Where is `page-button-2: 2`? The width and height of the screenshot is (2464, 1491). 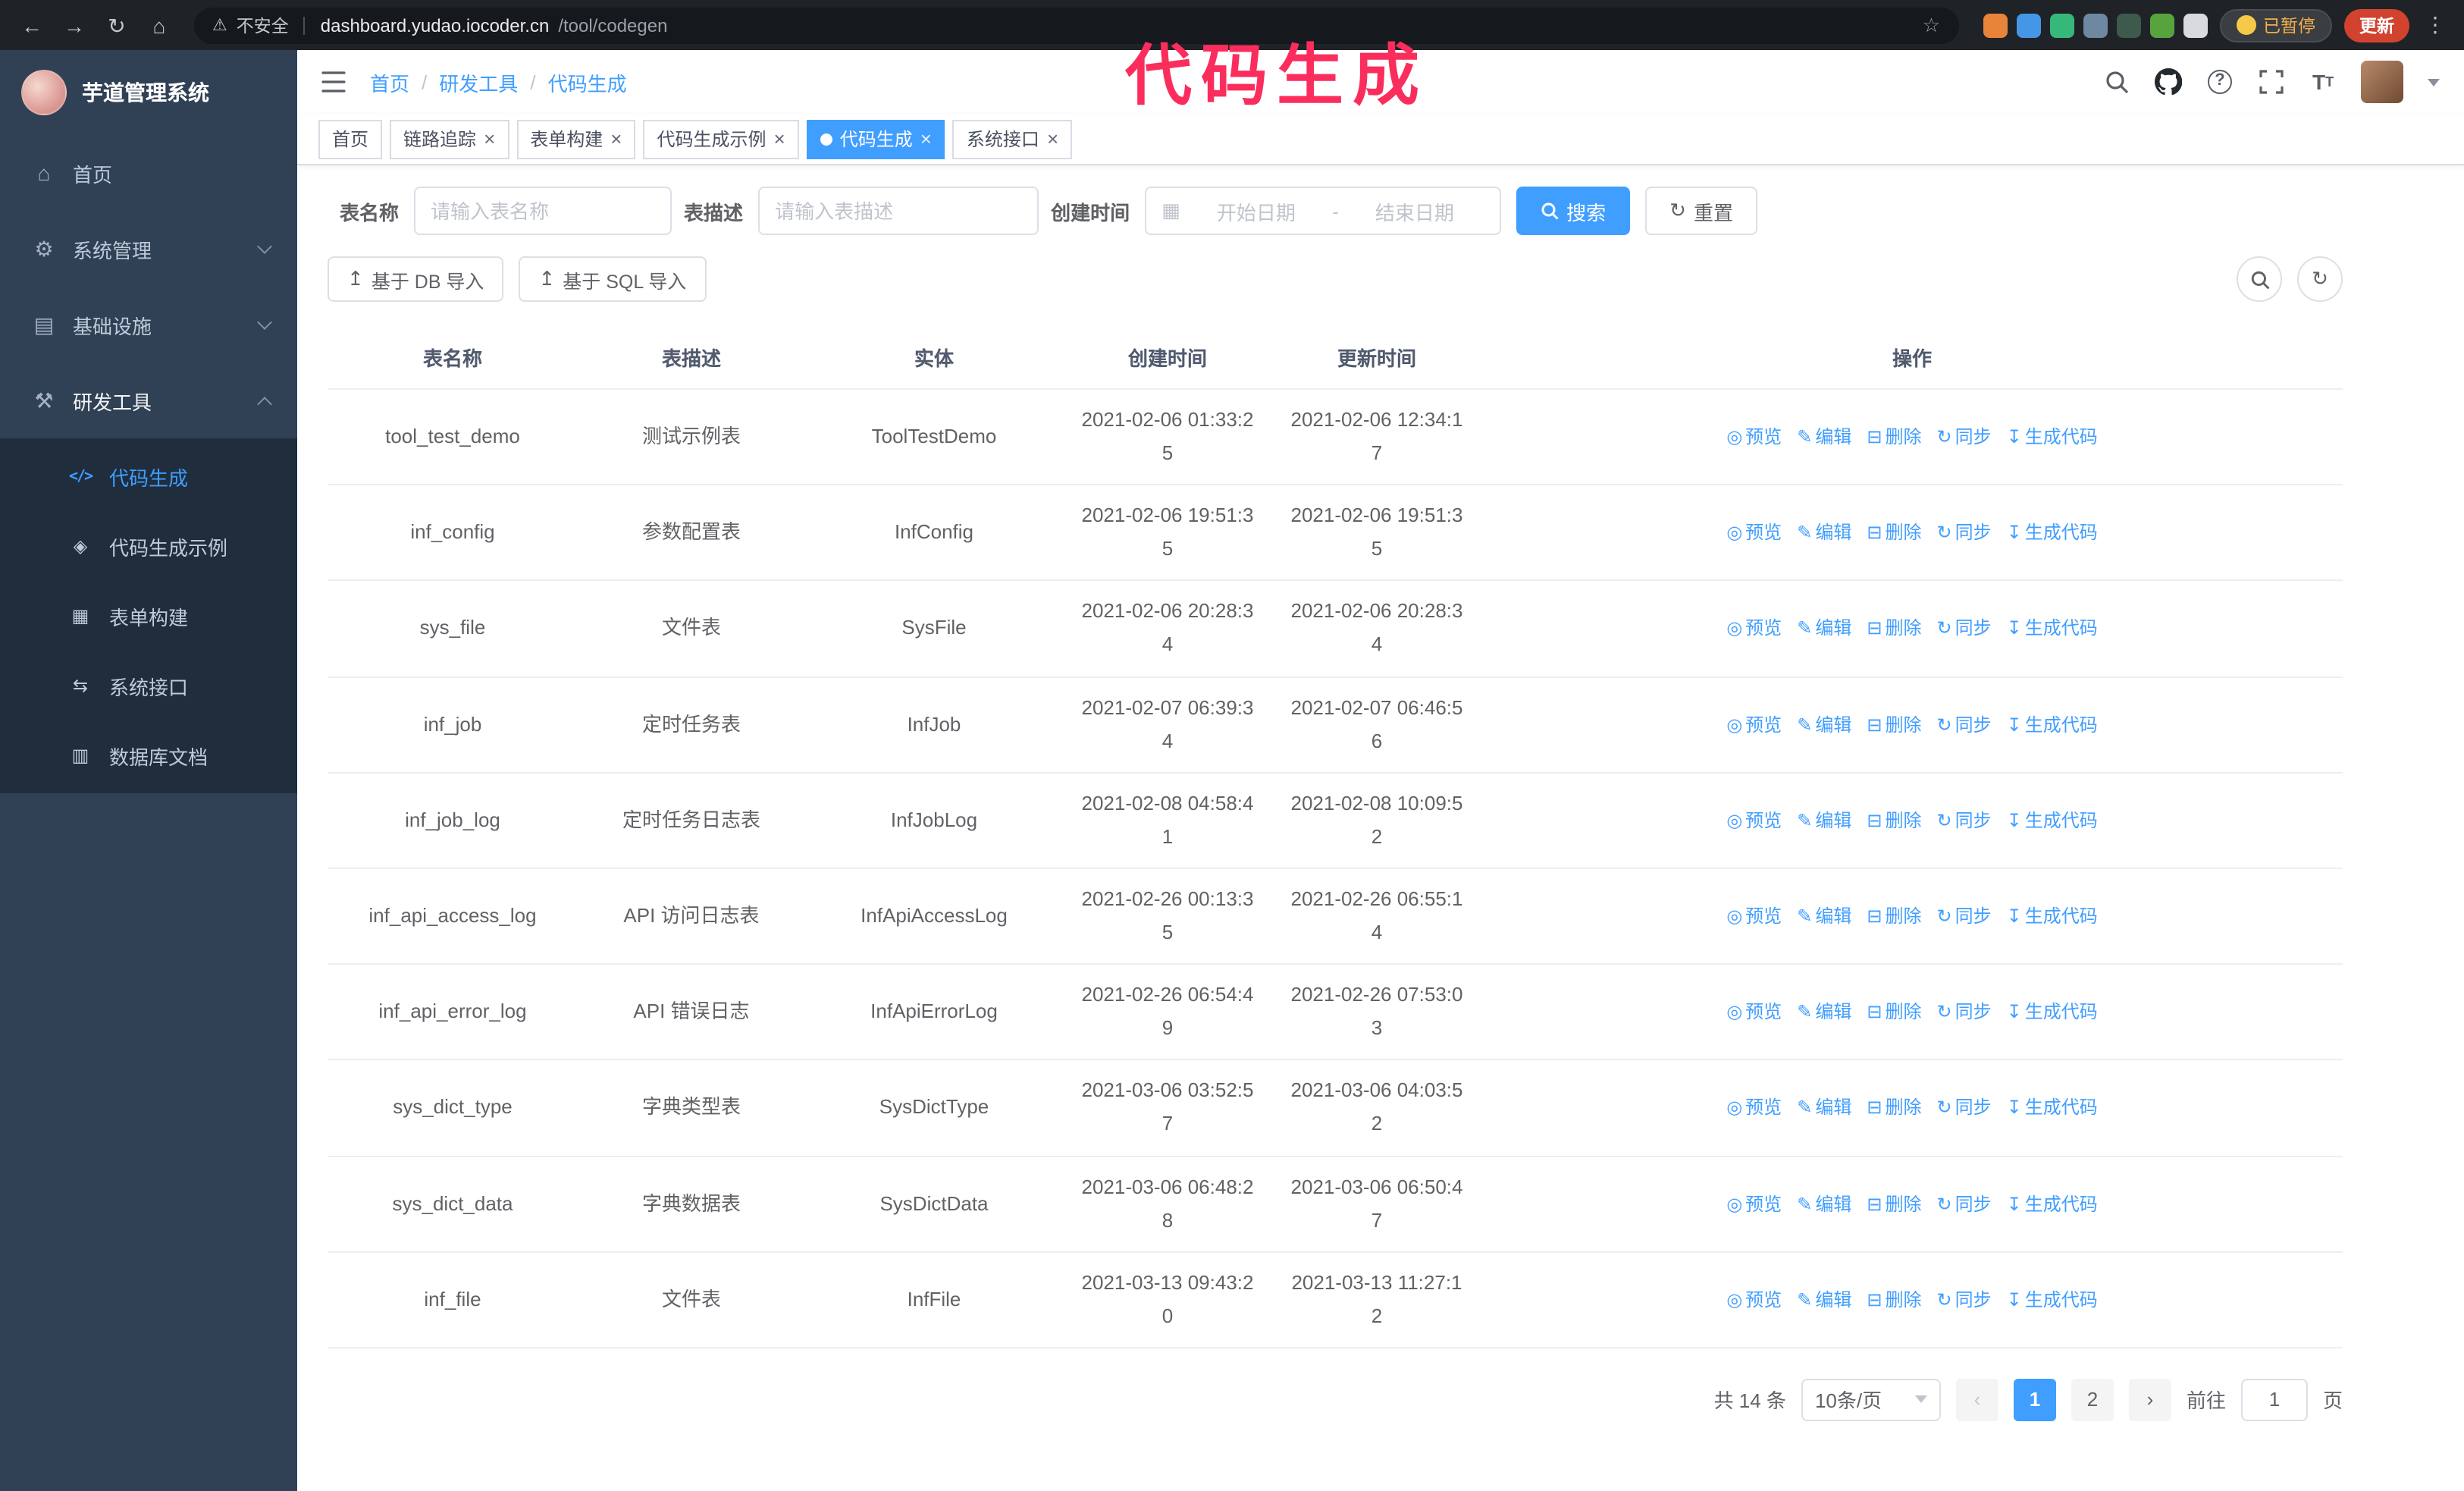
page-button-2: 2 is located at coordinates (2093, 1399).